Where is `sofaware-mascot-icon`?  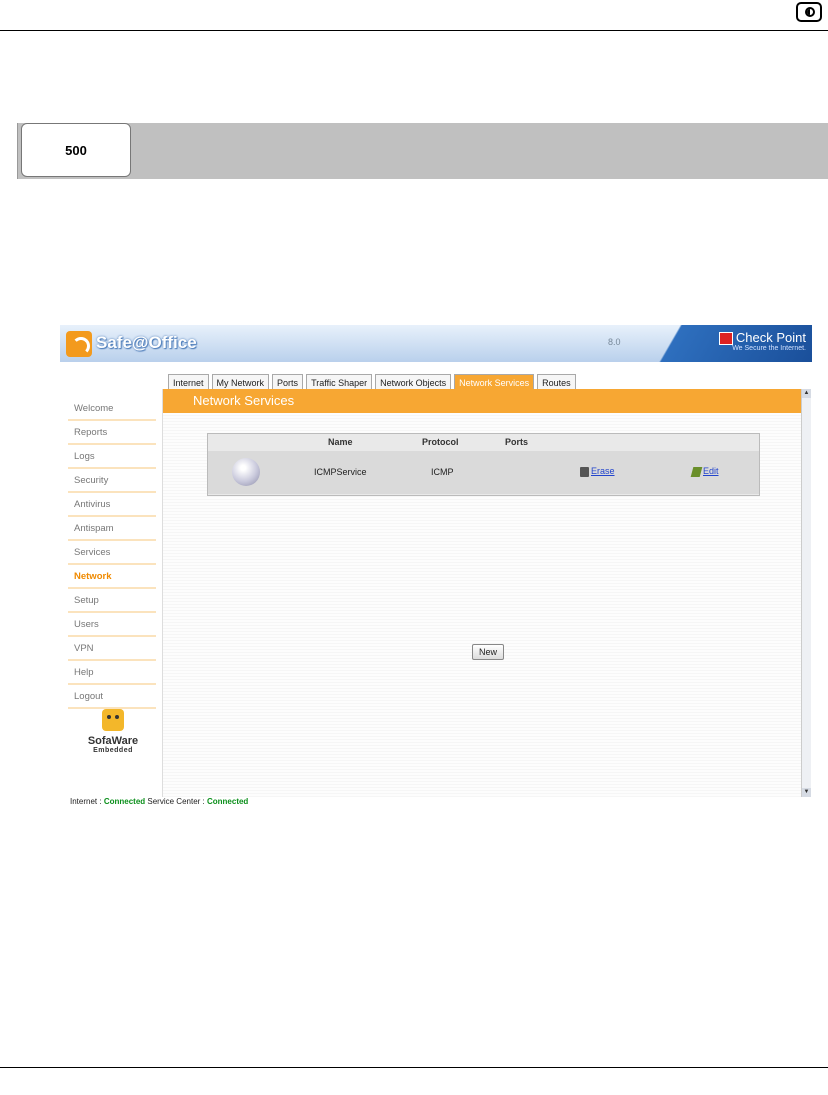
sofaware-mascot-icon is located at coordinates (113, 720).